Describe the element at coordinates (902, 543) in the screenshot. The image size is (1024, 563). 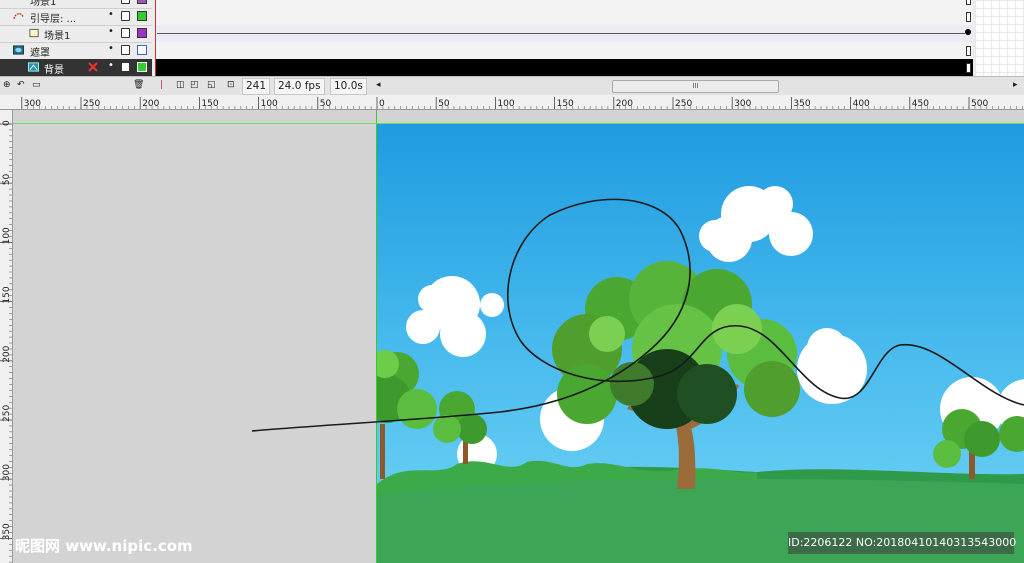
I see `watermark-right: ID:2206122 NO:20180410140313543000` at that location.